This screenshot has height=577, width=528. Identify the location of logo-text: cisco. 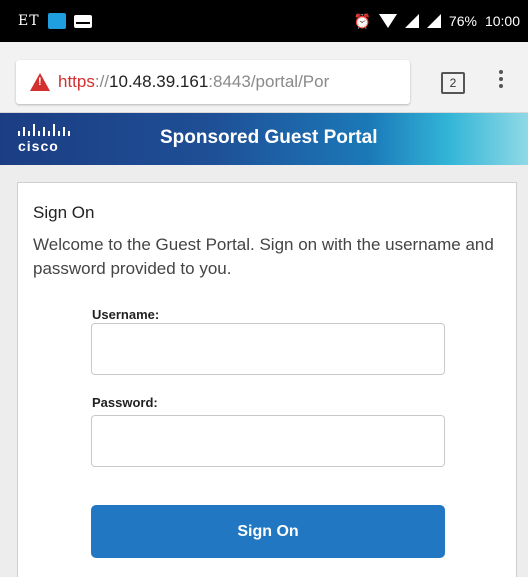
(38, 146).